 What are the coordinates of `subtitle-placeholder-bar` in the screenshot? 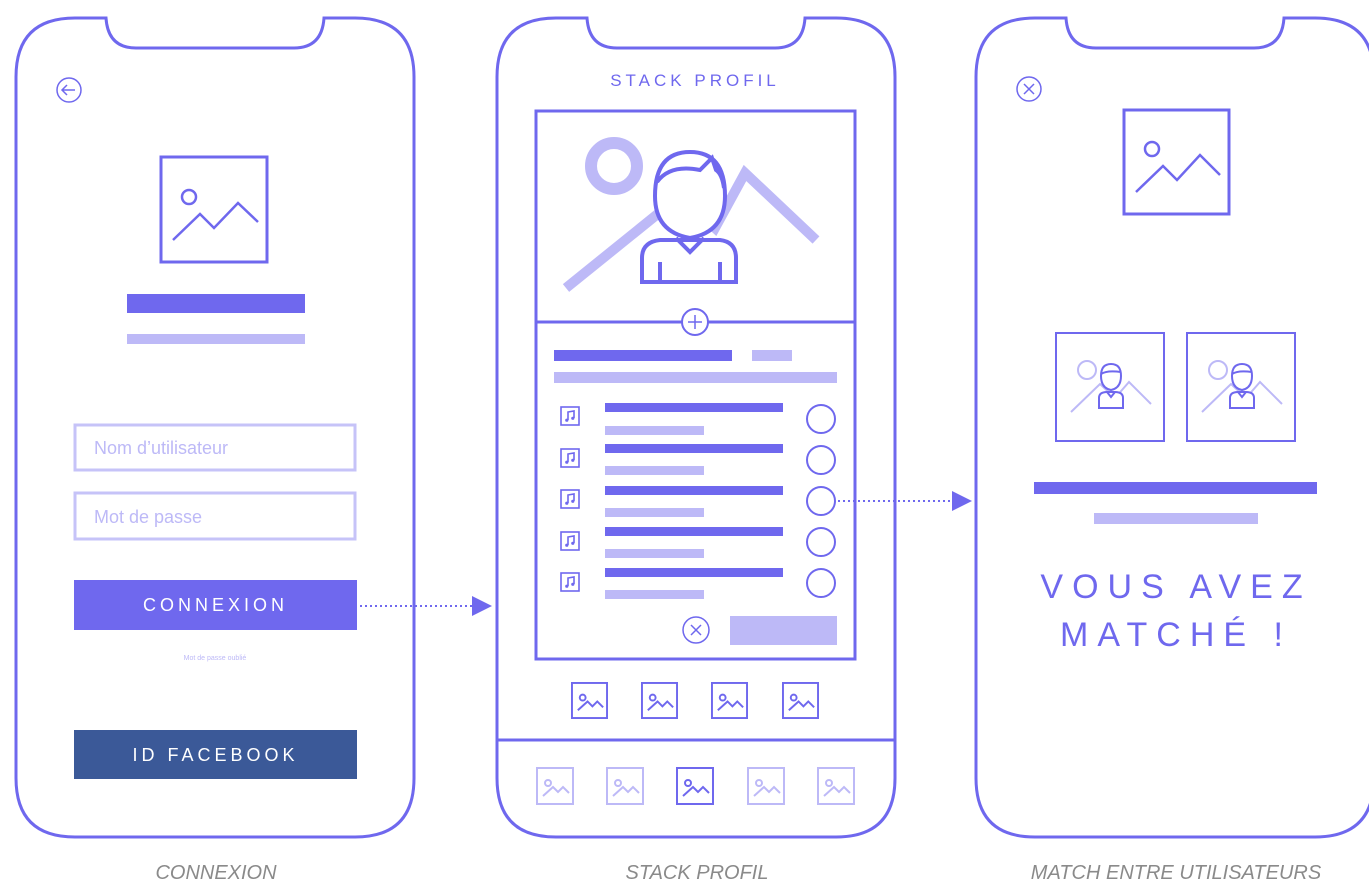 It's located at (216, 339).